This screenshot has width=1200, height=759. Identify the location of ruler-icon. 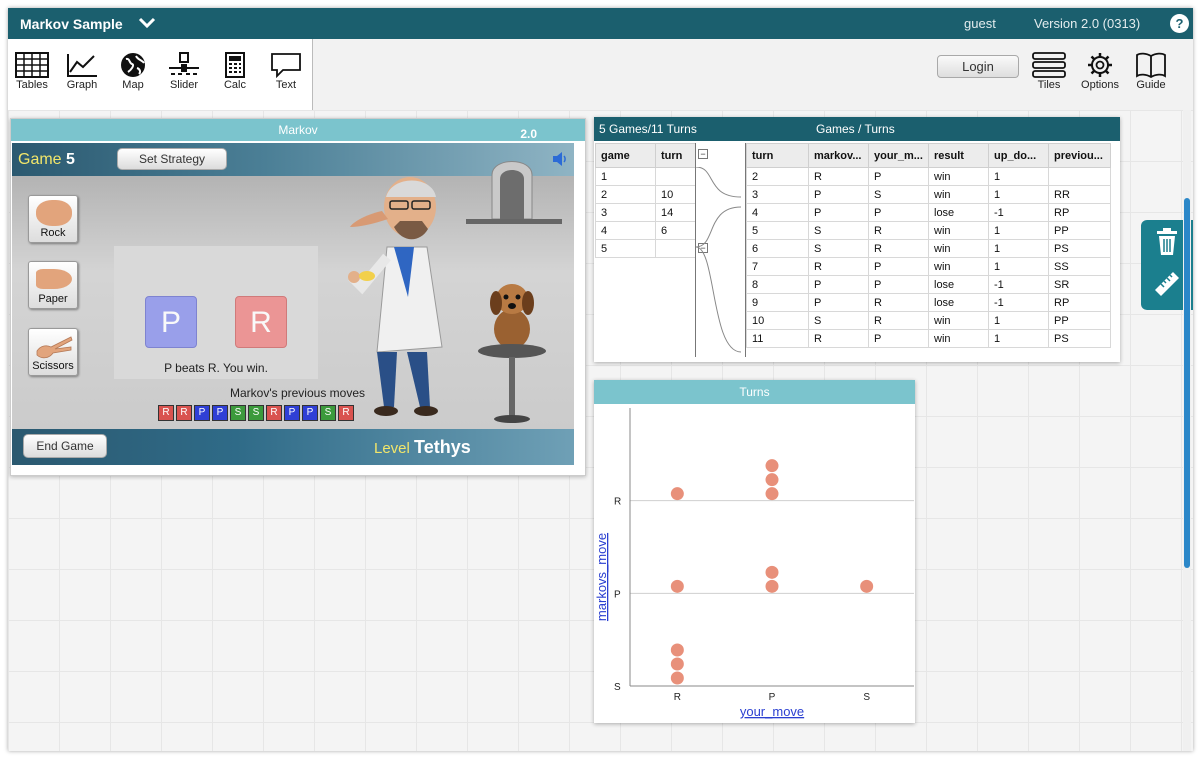
(1167, 284).